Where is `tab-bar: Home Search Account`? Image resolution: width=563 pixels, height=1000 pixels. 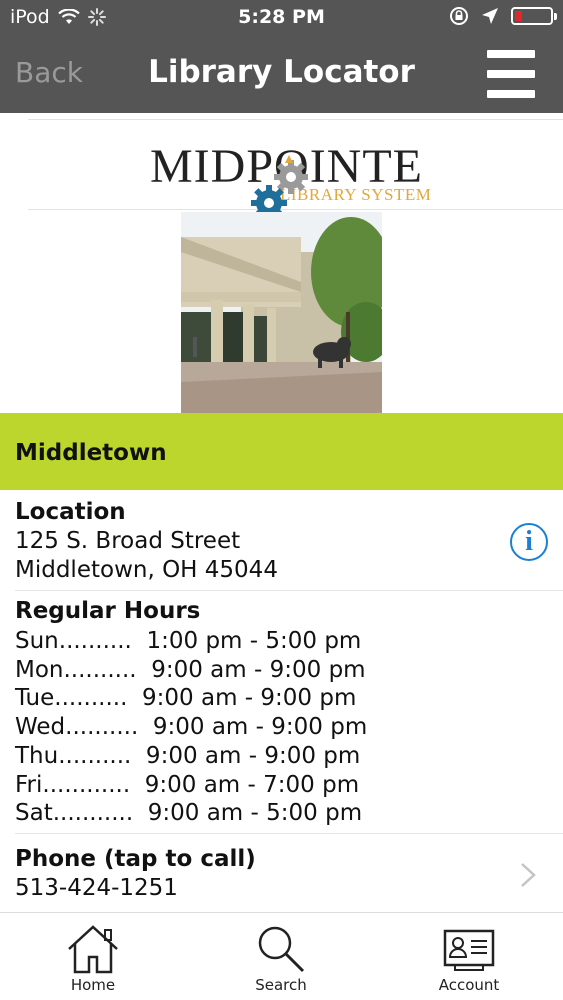
tab-bar: Home Search Account is located at coordinates (281, 956).